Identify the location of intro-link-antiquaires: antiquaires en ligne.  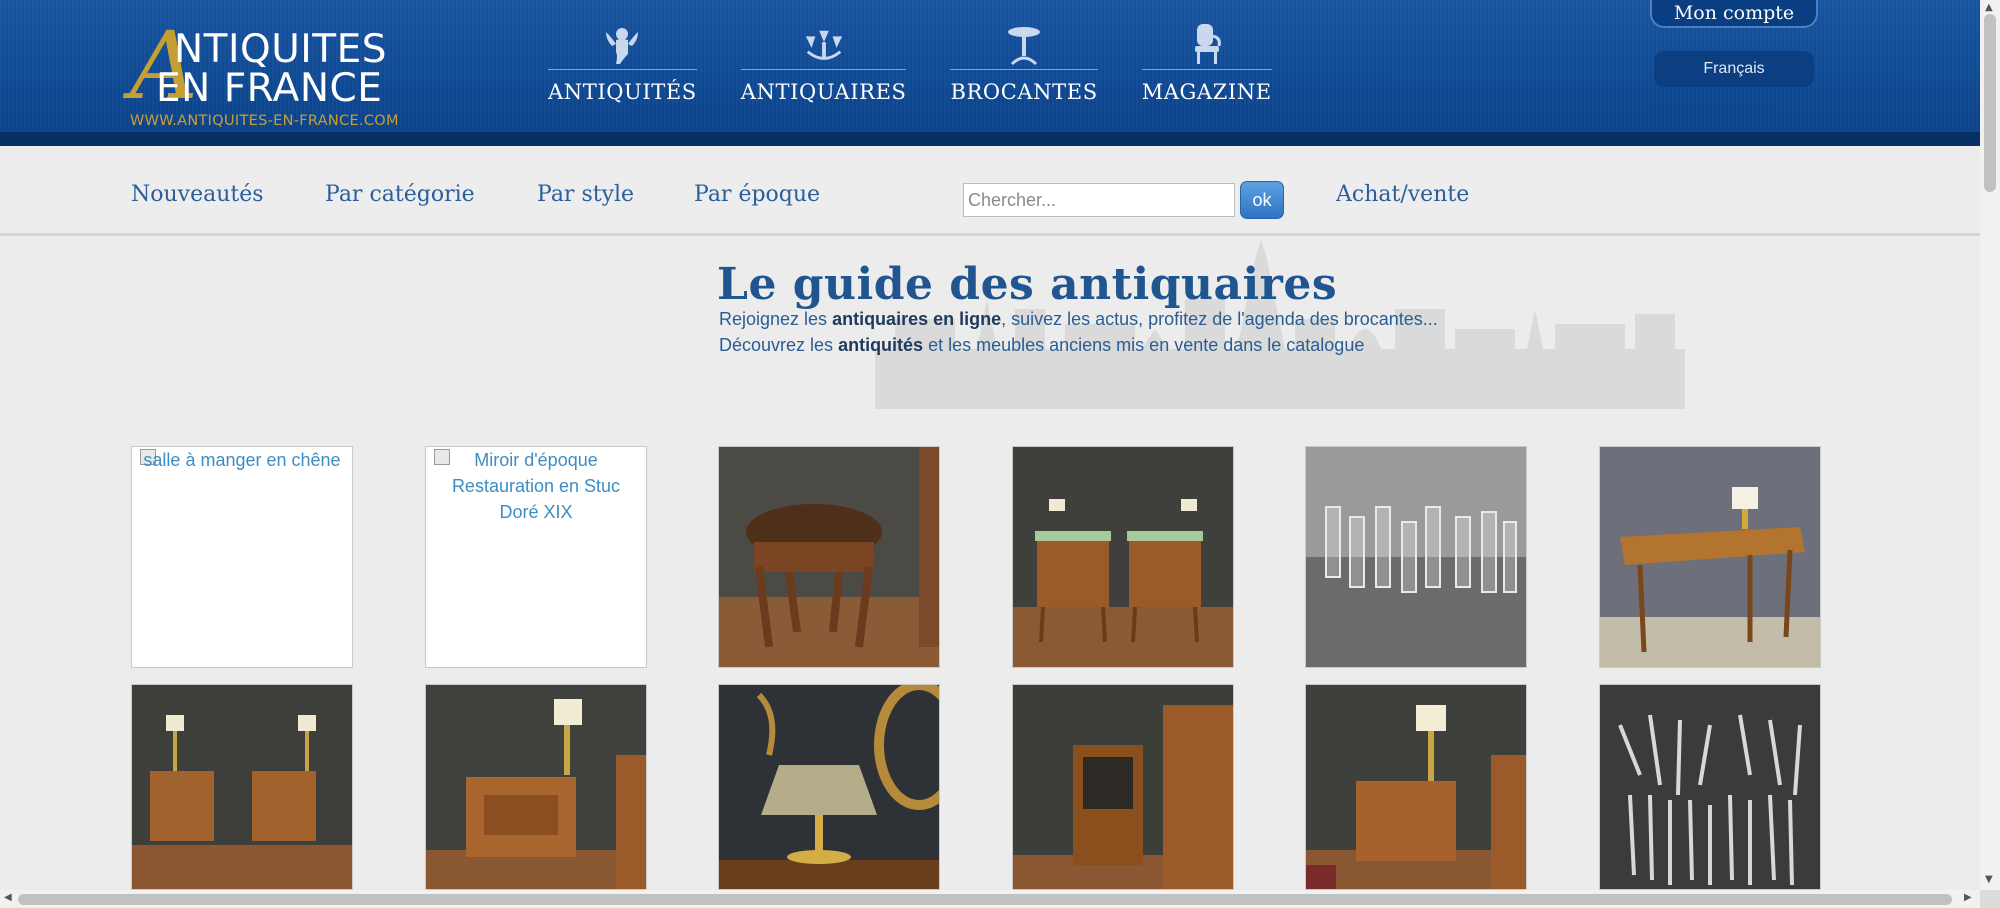
(916, 319).